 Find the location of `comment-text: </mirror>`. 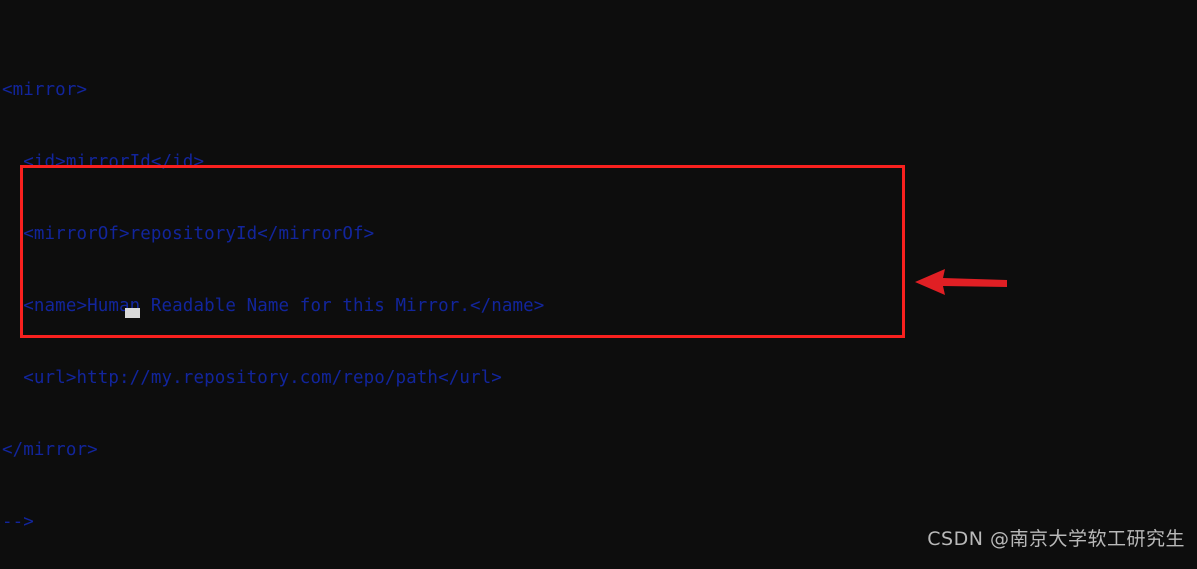

comment-text: </mirror> is located at coordinates (50, 450).